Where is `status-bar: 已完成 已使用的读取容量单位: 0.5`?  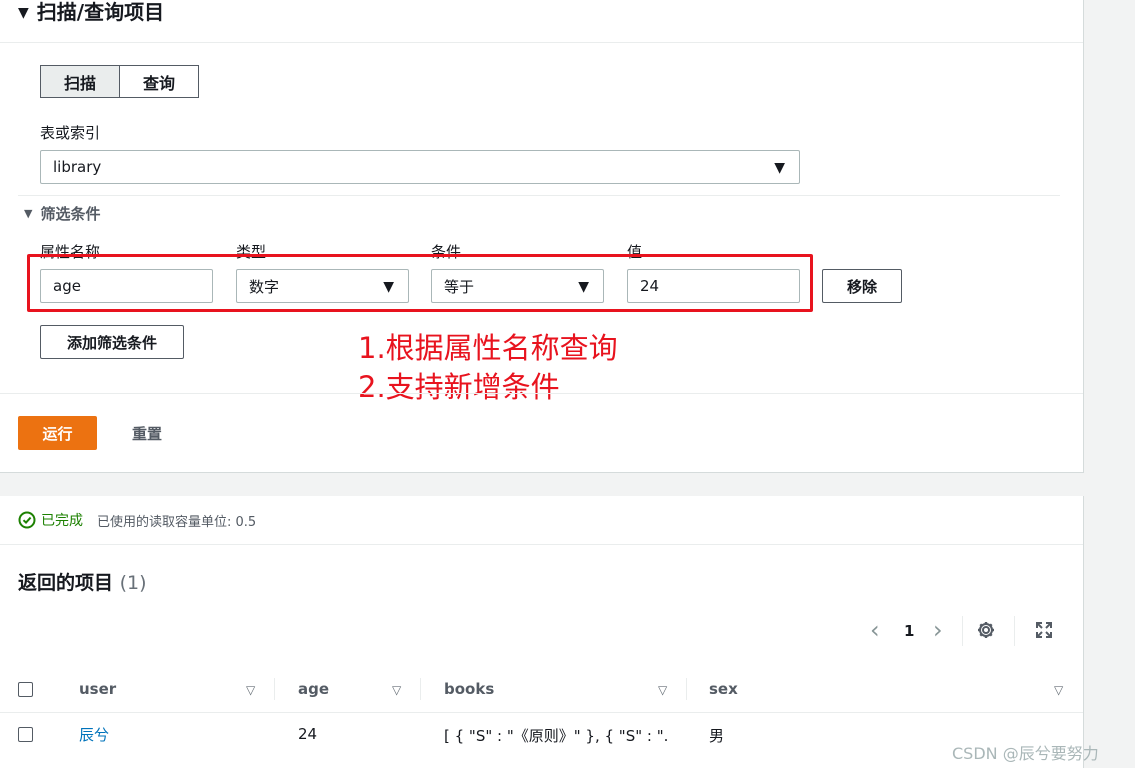
status-bar: 已完成 已使用的读取容量单位: 0.5 is located at coordinates (137, 520).